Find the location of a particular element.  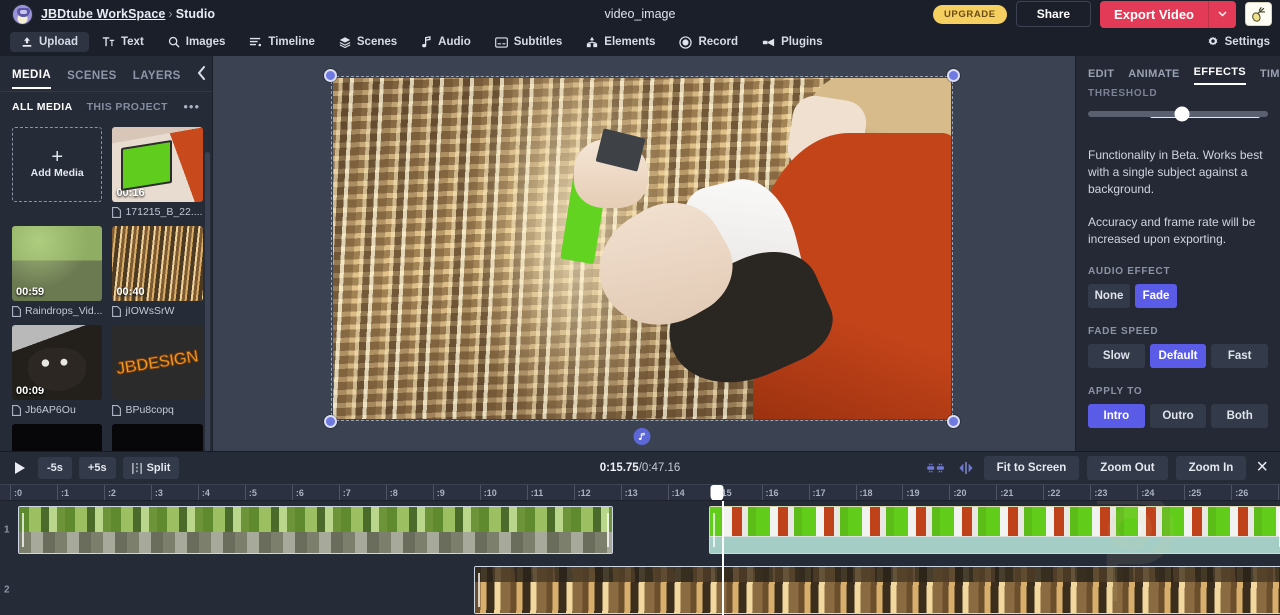

upgrade-button: UPGRADE is located at coordinates (969, 14).